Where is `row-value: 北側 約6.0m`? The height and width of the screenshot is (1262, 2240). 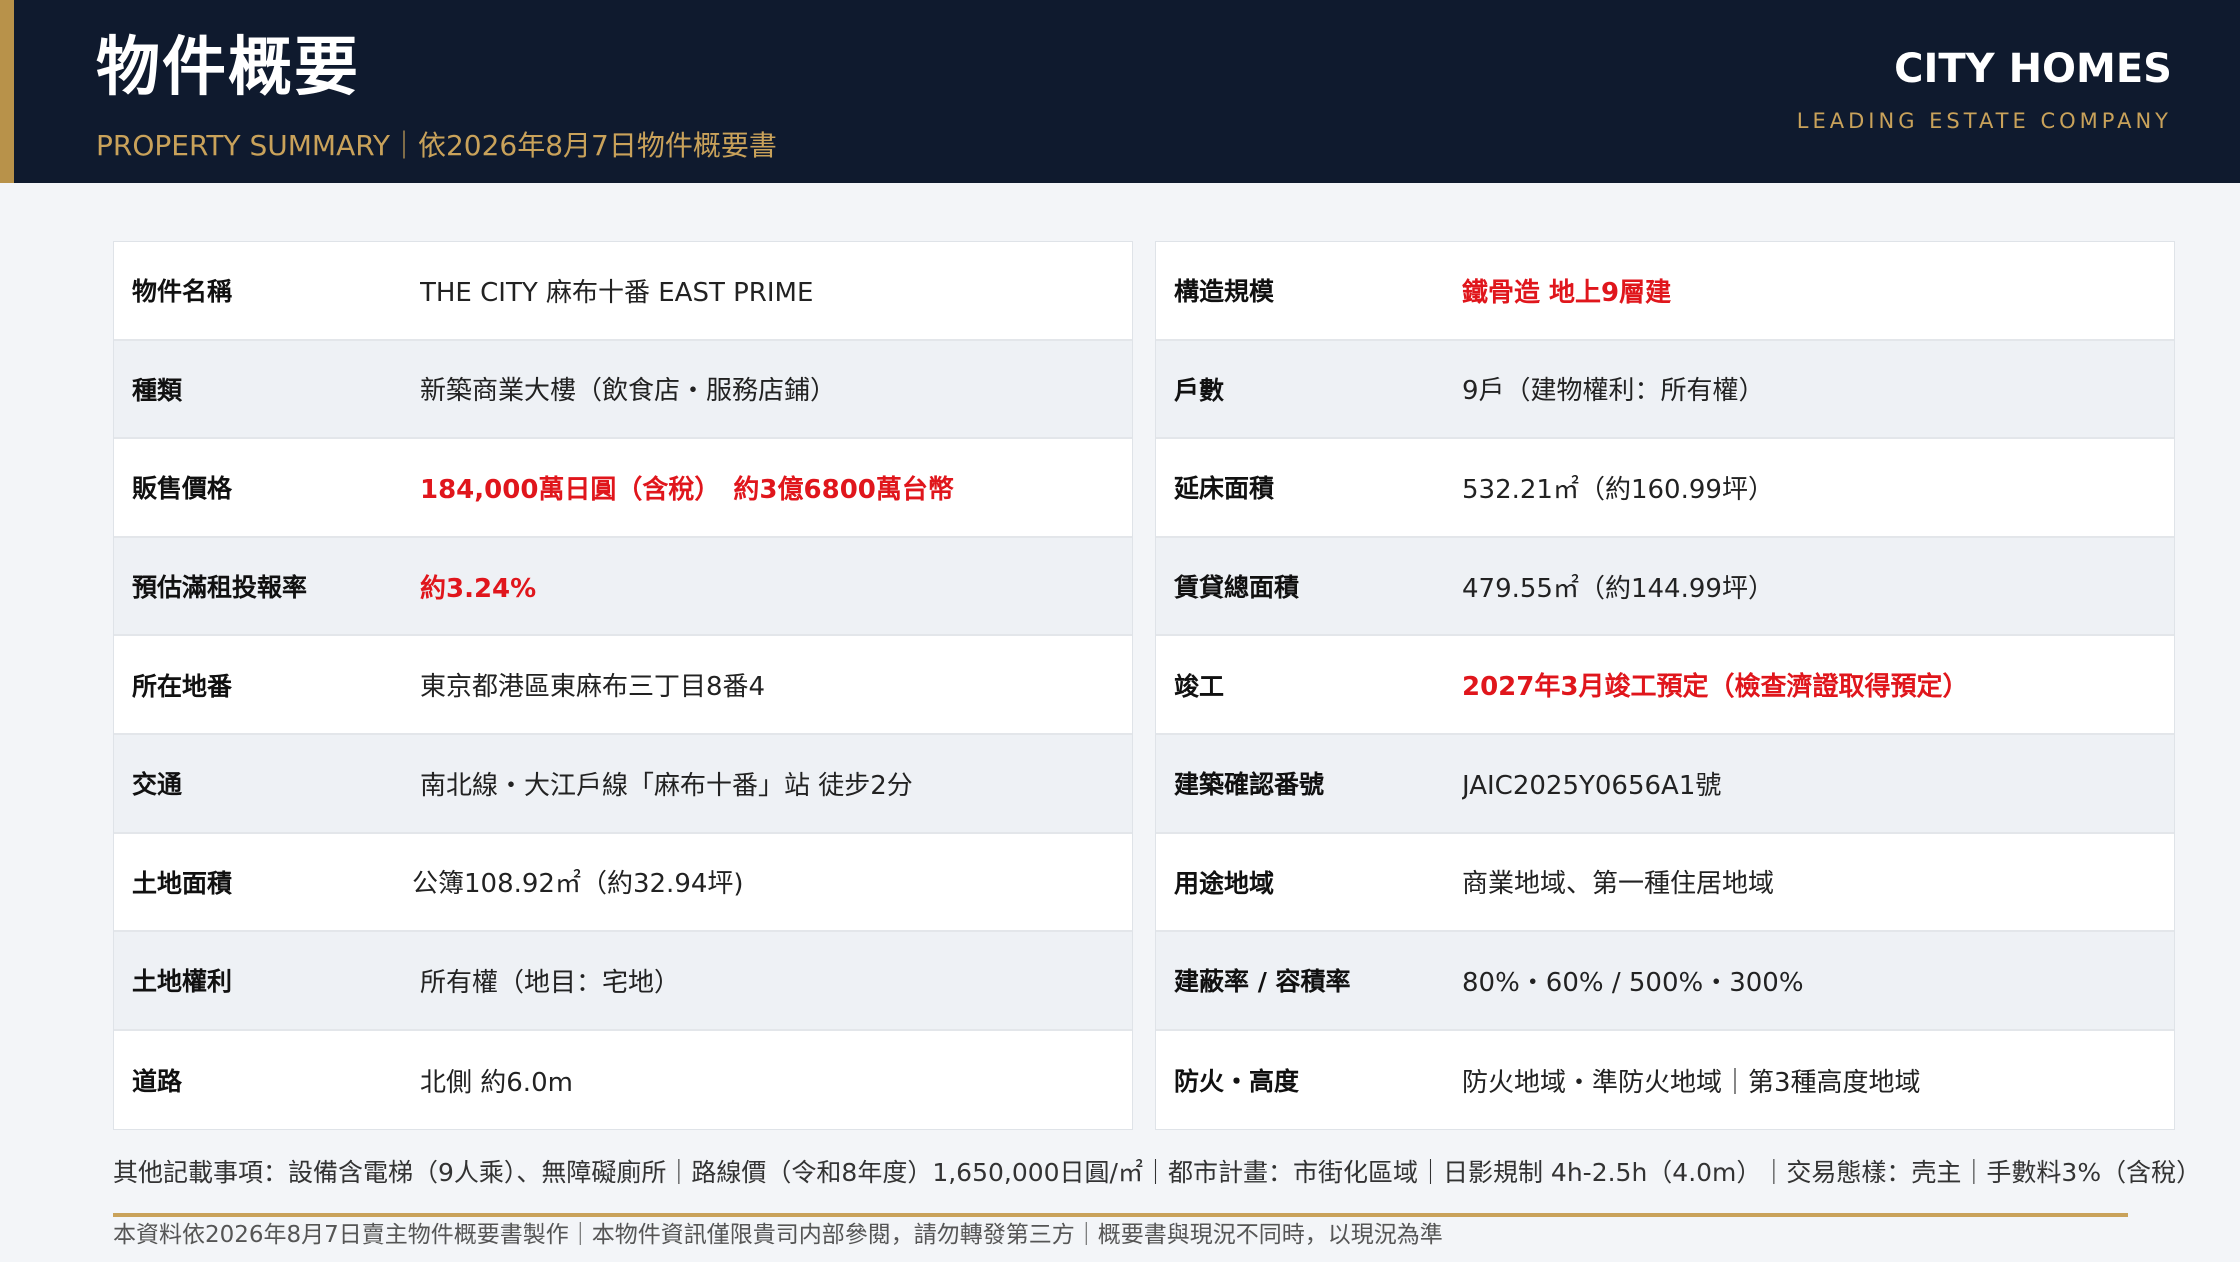 row-value: 北側 約6.0m is located at coordinates (496, 1082).